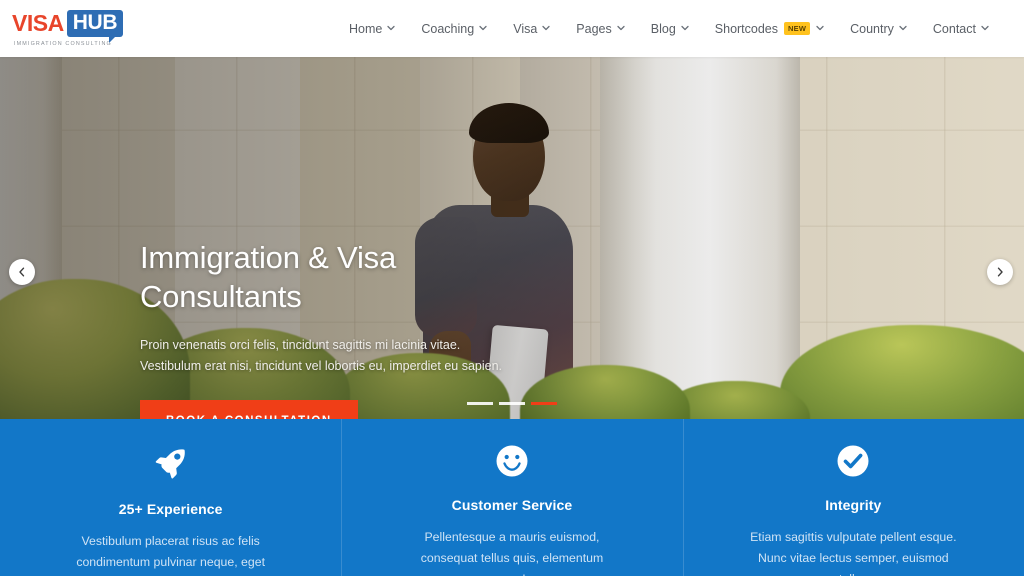  Describe the element at coordinates (872, 28) in the screenshot. I see `nav-label: Country` at that location.